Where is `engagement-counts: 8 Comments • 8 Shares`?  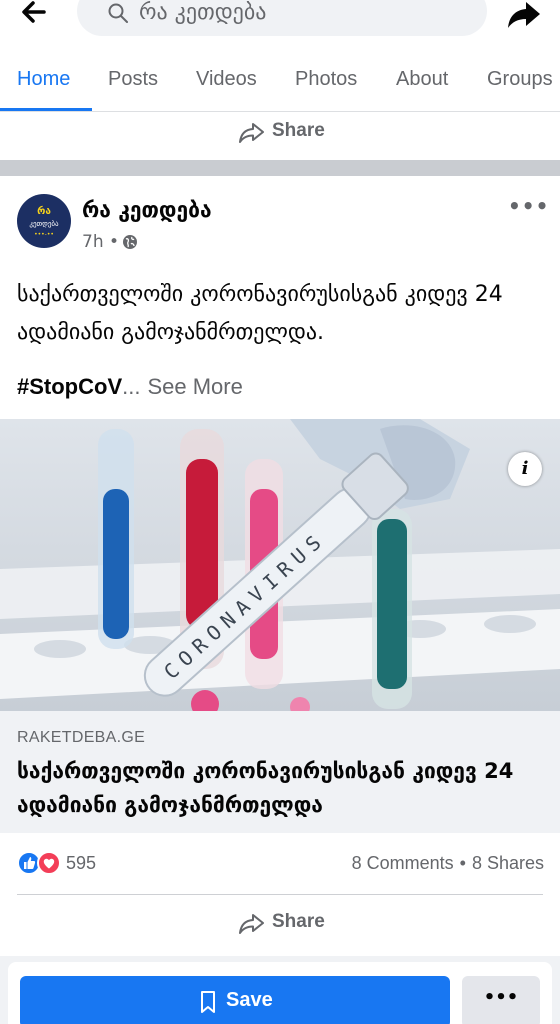
engagement-counts: 8 Comments • 8 Shares is located at coordinates (448, 863).